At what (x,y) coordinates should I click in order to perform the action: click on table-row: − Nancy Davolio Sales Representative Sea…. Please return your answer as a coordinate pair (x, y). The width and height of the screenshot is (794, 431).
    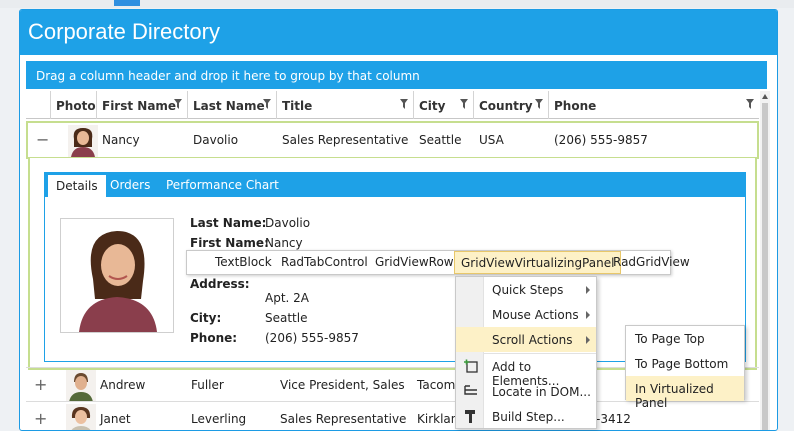
    Looking at the image, I should click on (392, 140).